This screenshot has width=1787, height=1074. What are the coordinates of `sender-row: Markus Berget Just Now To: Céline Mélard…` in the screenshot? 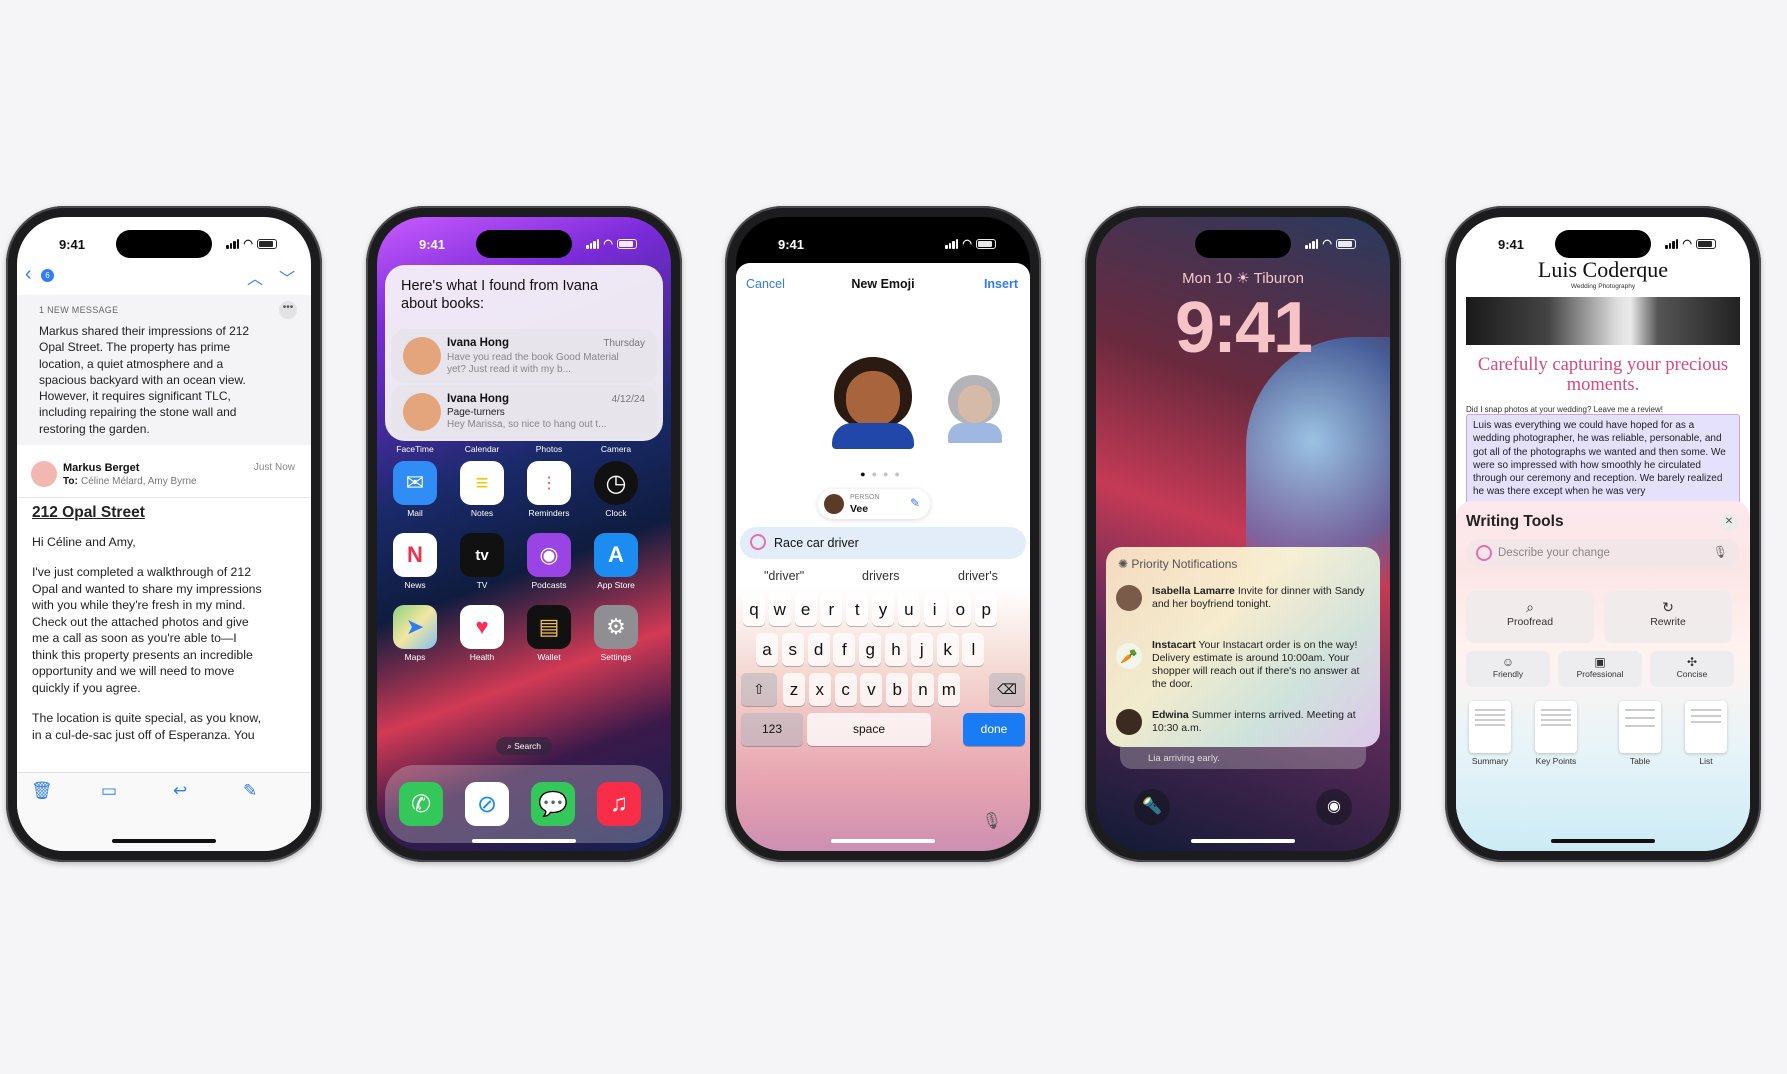 It's located at (164, 475).